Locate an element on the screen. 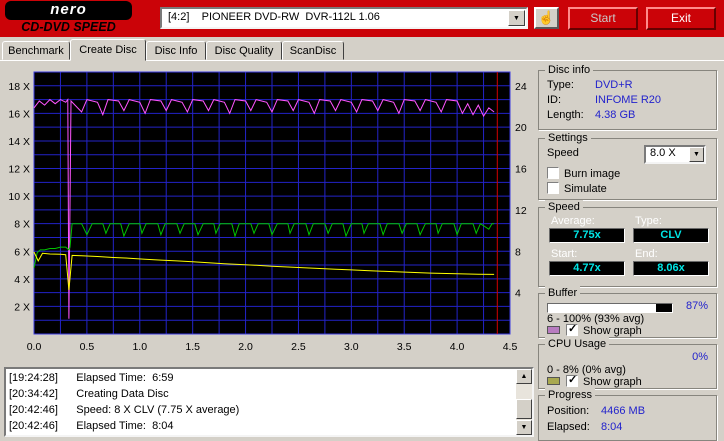  svg-text: 4 is located at coordinates (518, 294).